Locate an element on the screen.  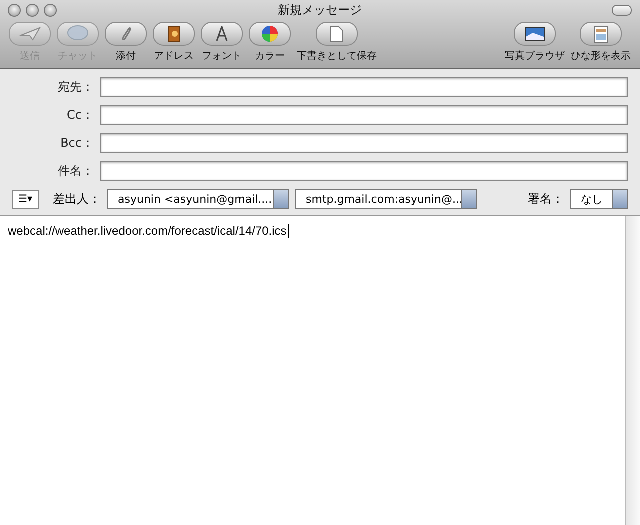
letter-font-icon is located at coordinates (222, 34).